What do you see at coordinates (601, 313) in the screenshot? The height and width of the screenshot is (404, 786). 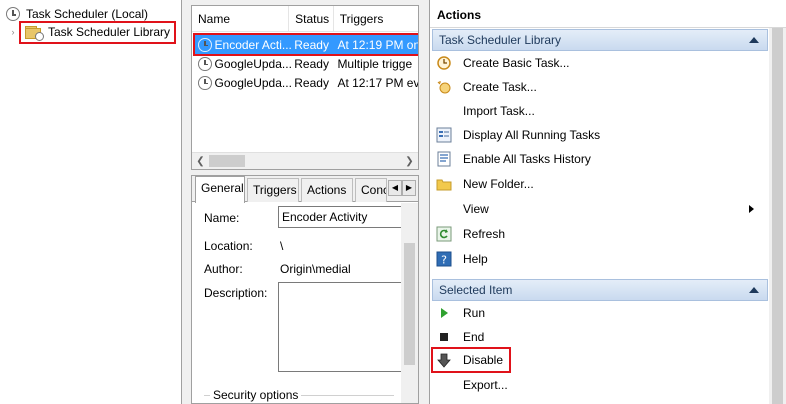 I see `action-run: Run` at bounding box center [601, 313].